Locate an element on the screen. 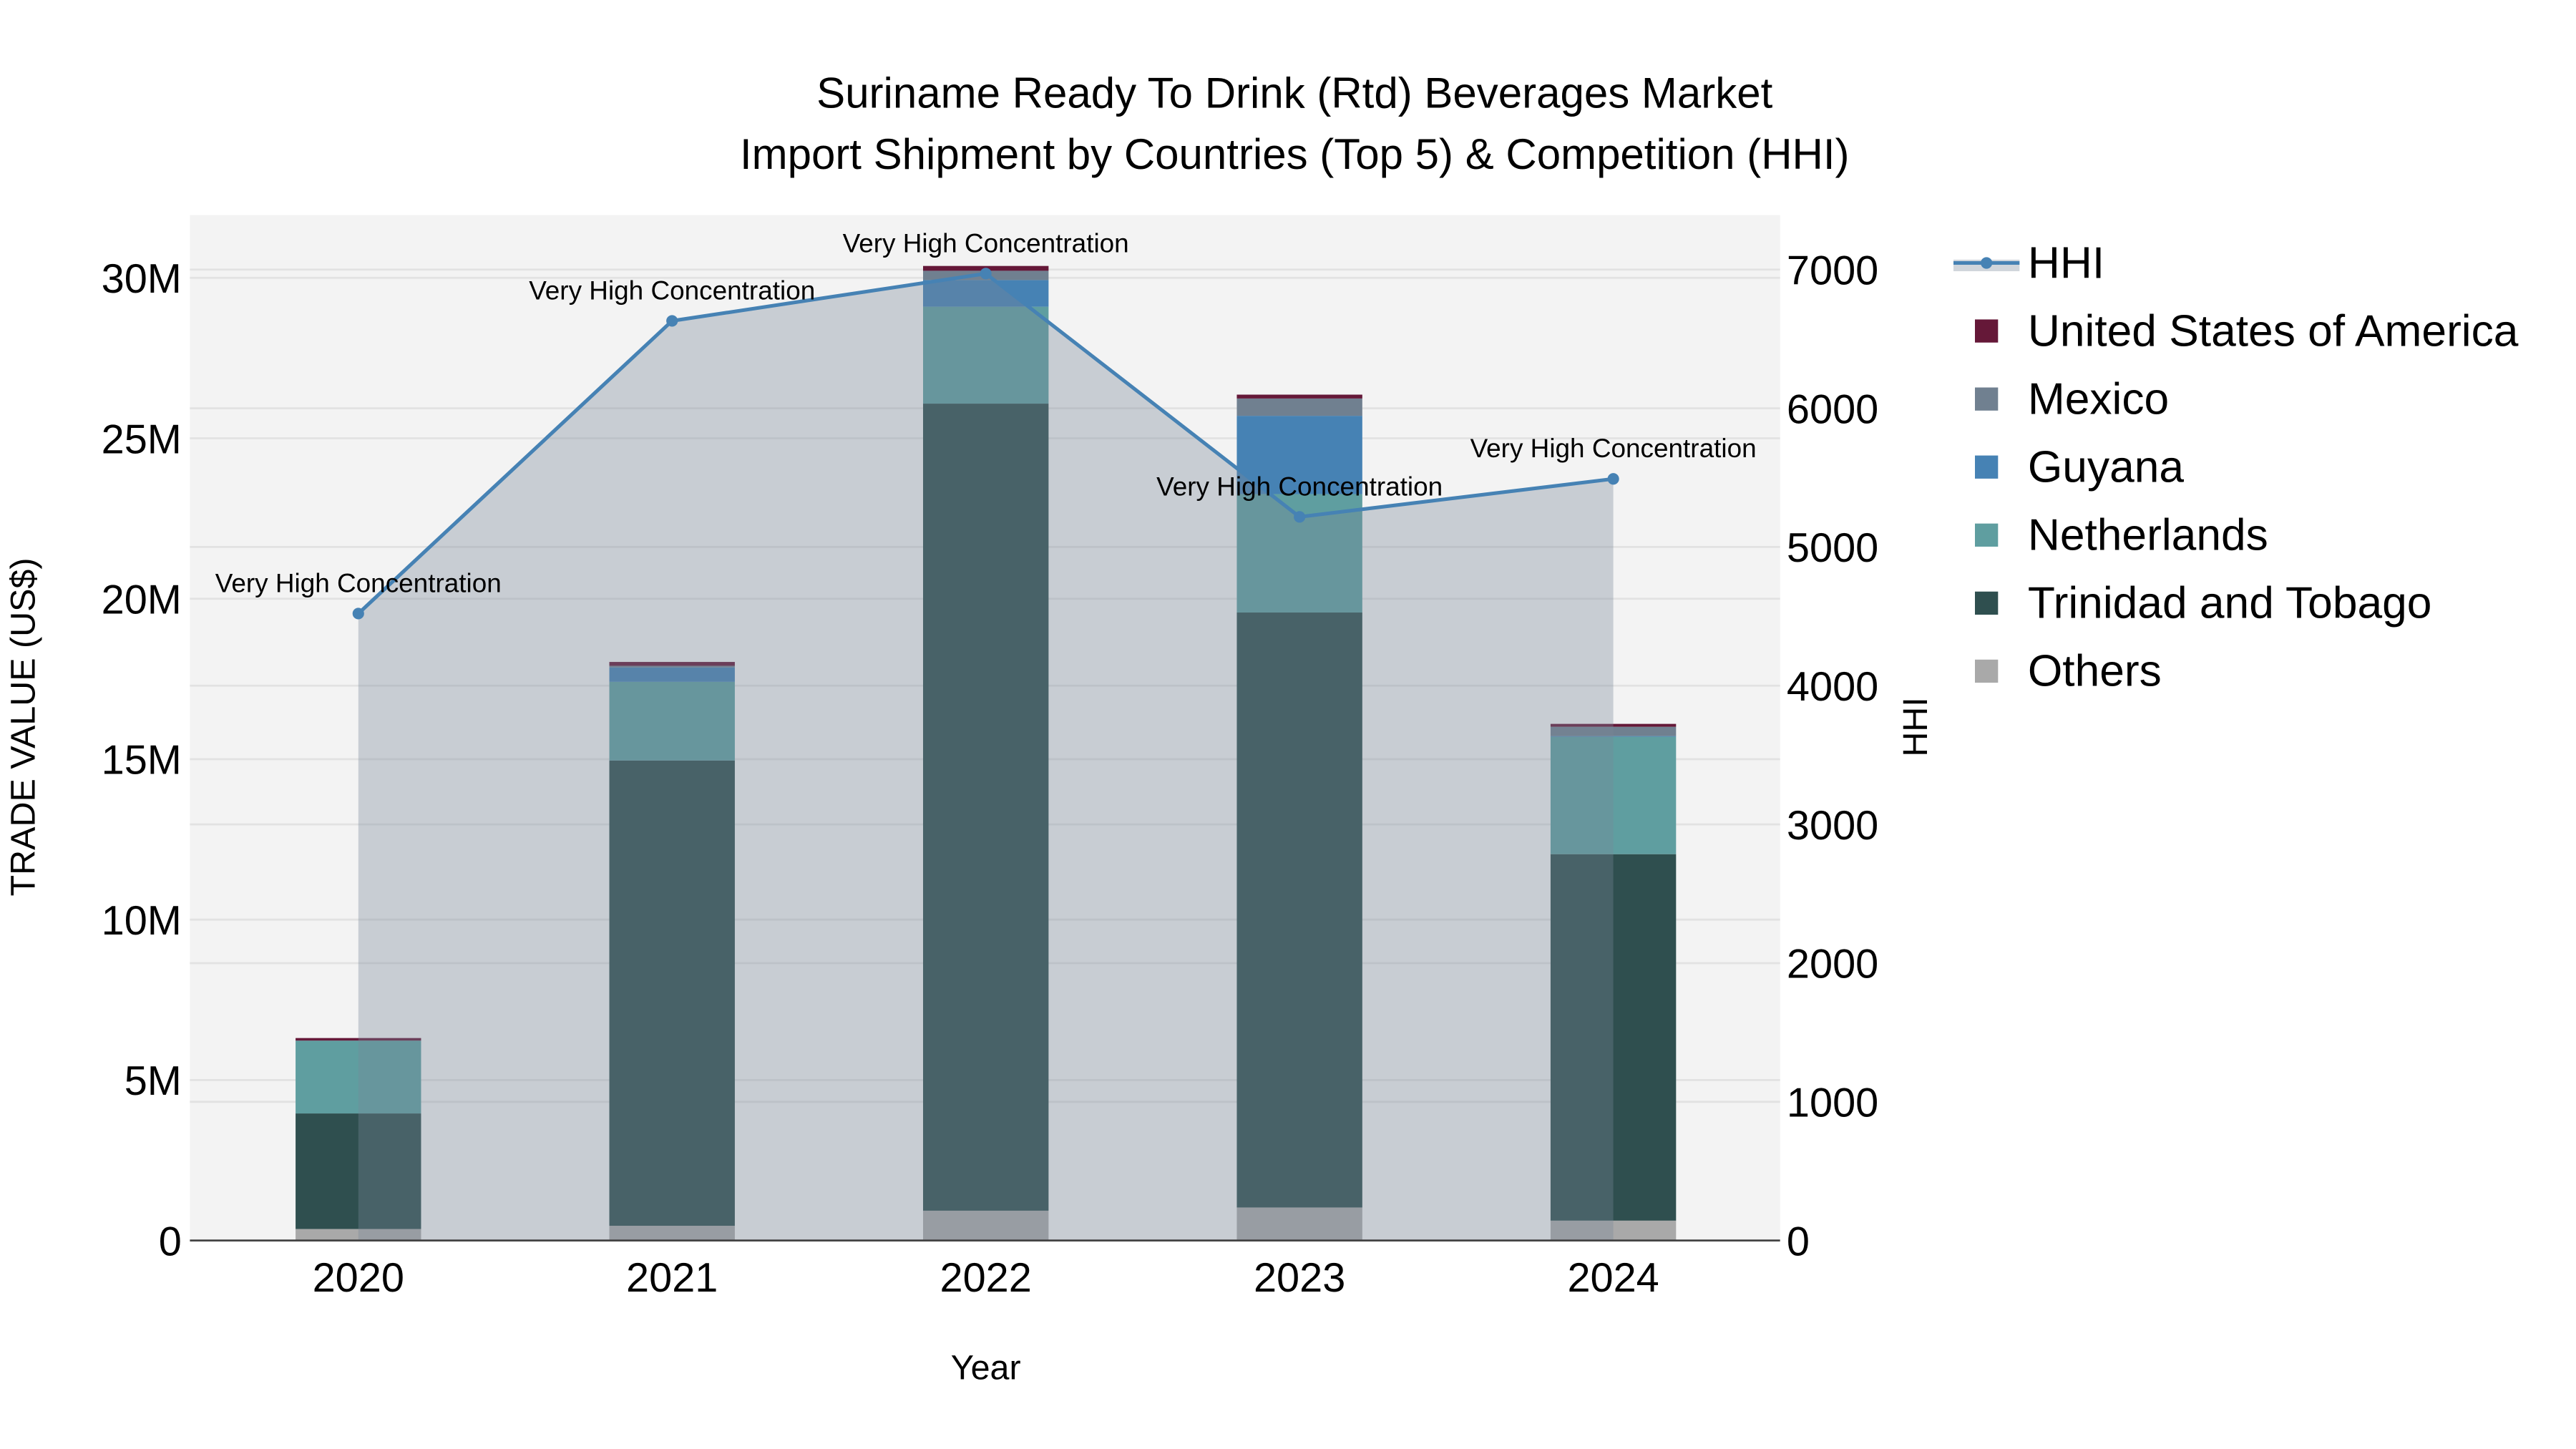 Image resolution: width=2576 pixels, height=1449 pixels. y-tick-label: 15M is located at coordinates (142, 761).